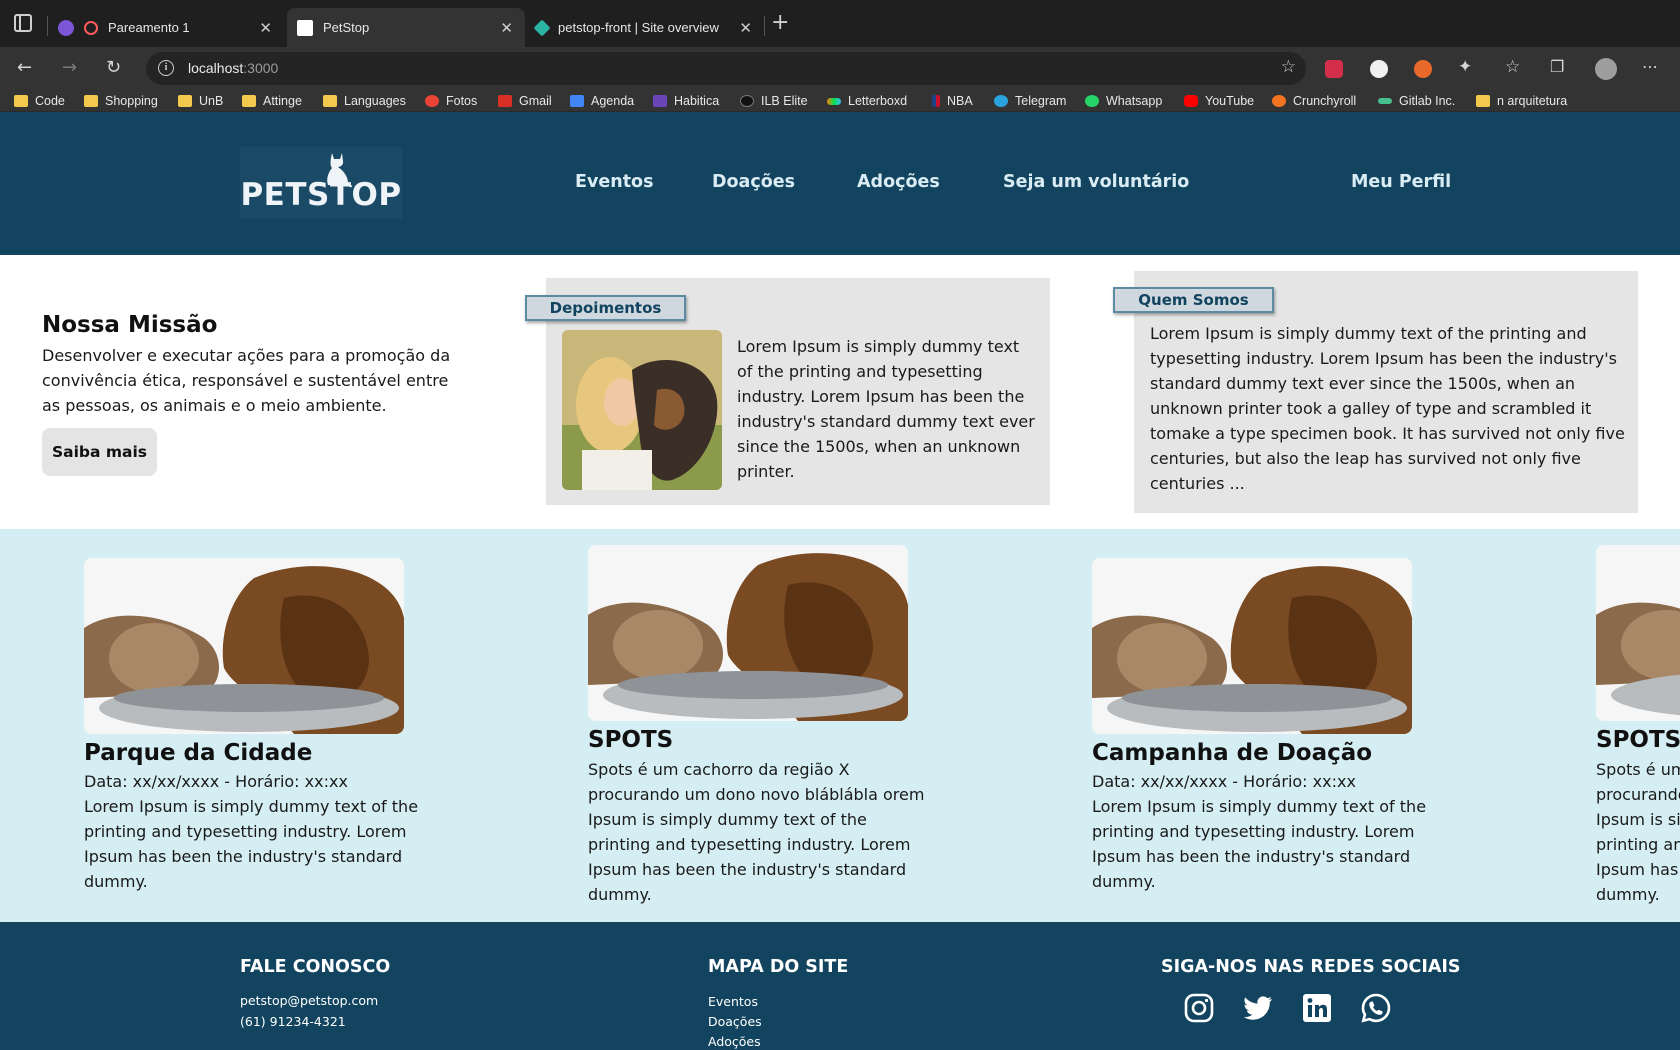 The height and width of the screenshot is (1050, 1680). Describe the element at coordinates (216, 68) in the screenshot. I see `url-host: localhost` at that location.